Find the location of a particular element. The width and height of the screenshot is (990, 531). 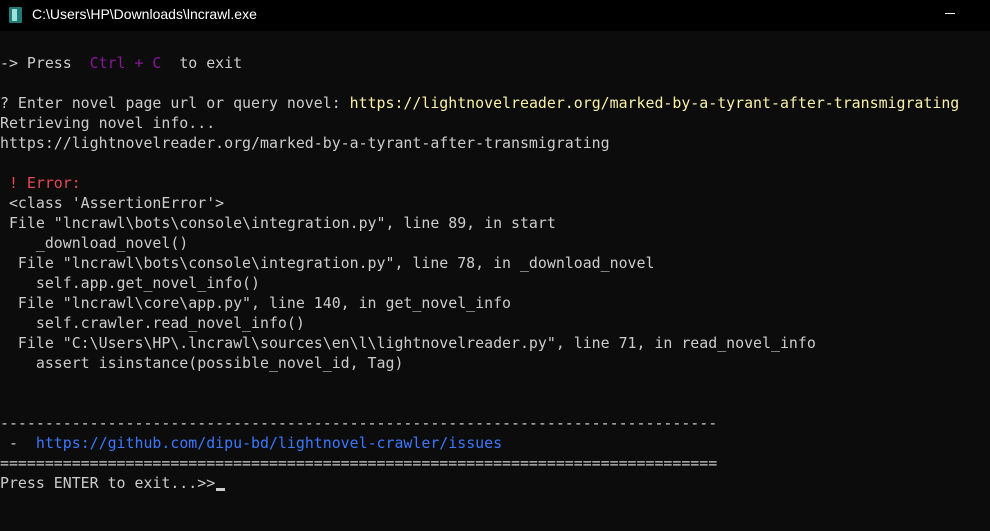

prompt-label: ? Enter novel page url or query novel: is located at coordinates (175, 103).